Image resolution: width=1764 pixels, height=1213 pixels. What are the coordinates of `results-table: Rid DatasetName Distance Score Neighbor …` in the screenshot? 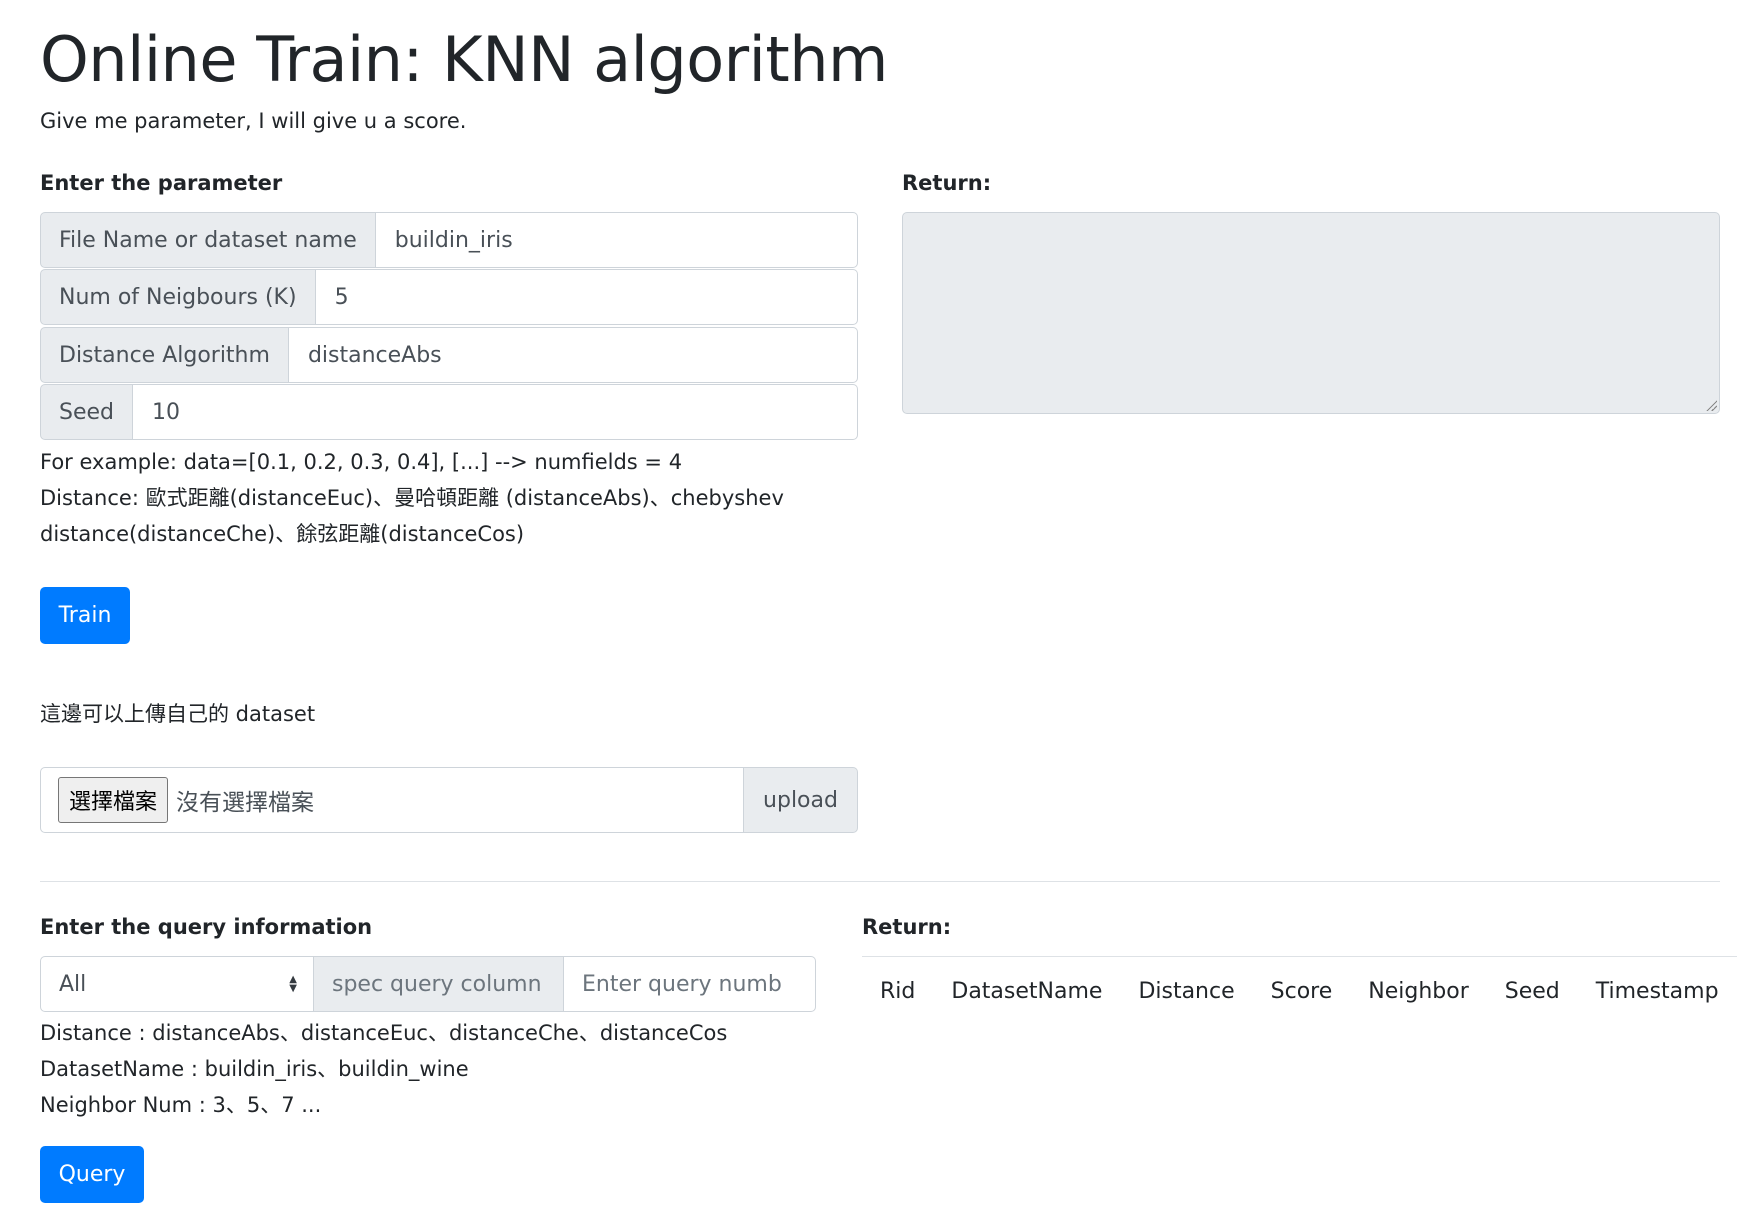 It's located at (1299, 992).